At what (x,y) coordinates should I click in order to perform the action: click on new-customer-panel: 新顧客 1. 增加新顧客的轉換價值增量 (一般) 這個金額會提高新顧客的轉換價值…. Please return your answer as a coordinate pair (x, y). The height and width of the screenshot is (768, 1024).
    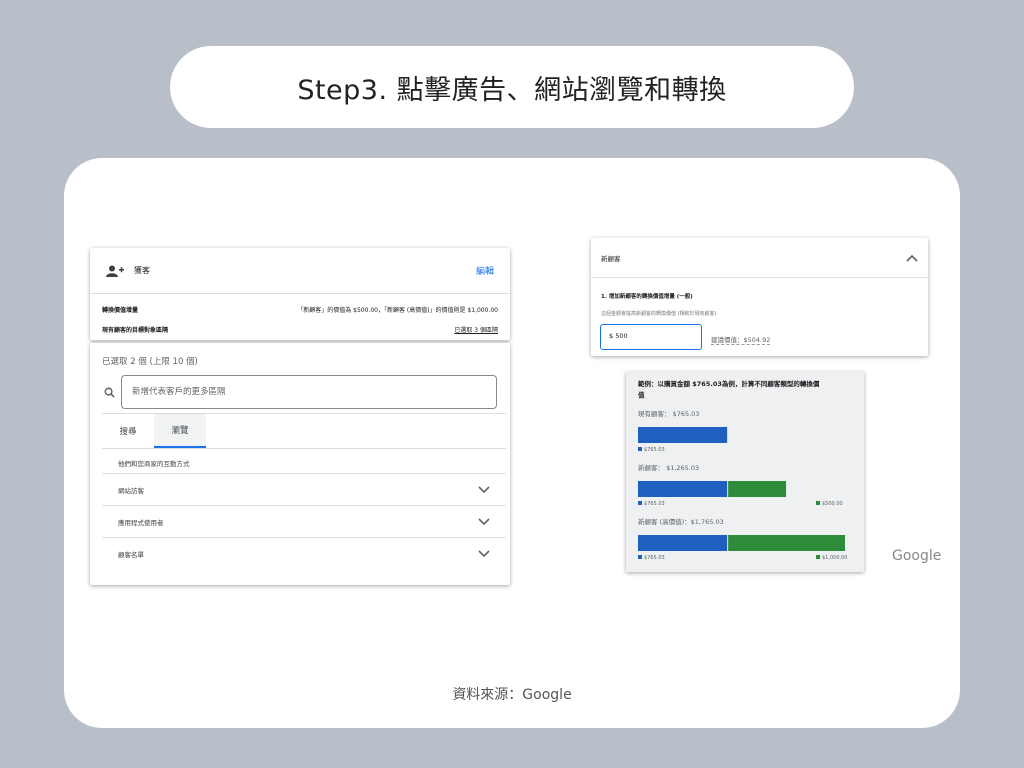
    Looking at the image, I should click on (759, 297).